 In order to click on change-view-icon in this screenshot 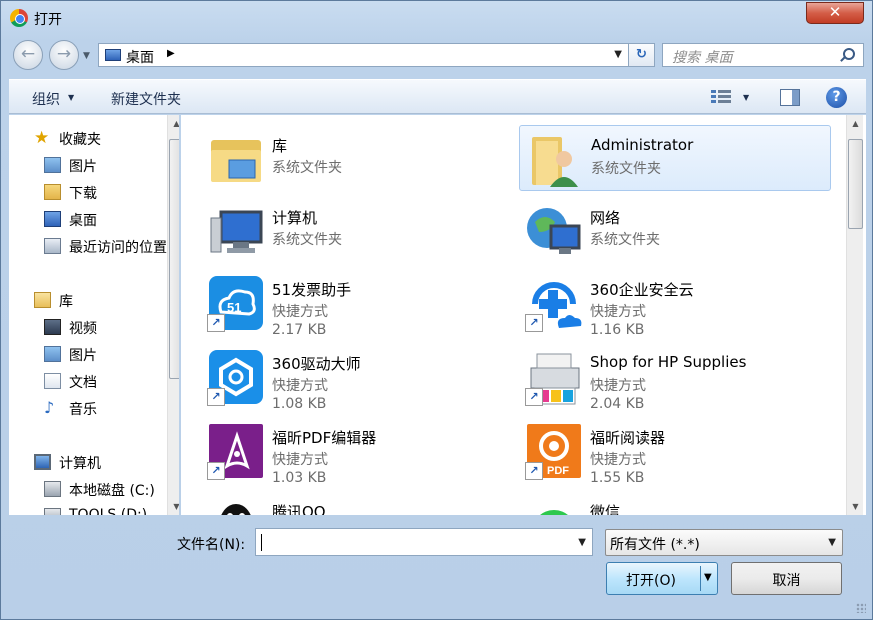, I will do `click(721, 97)`.